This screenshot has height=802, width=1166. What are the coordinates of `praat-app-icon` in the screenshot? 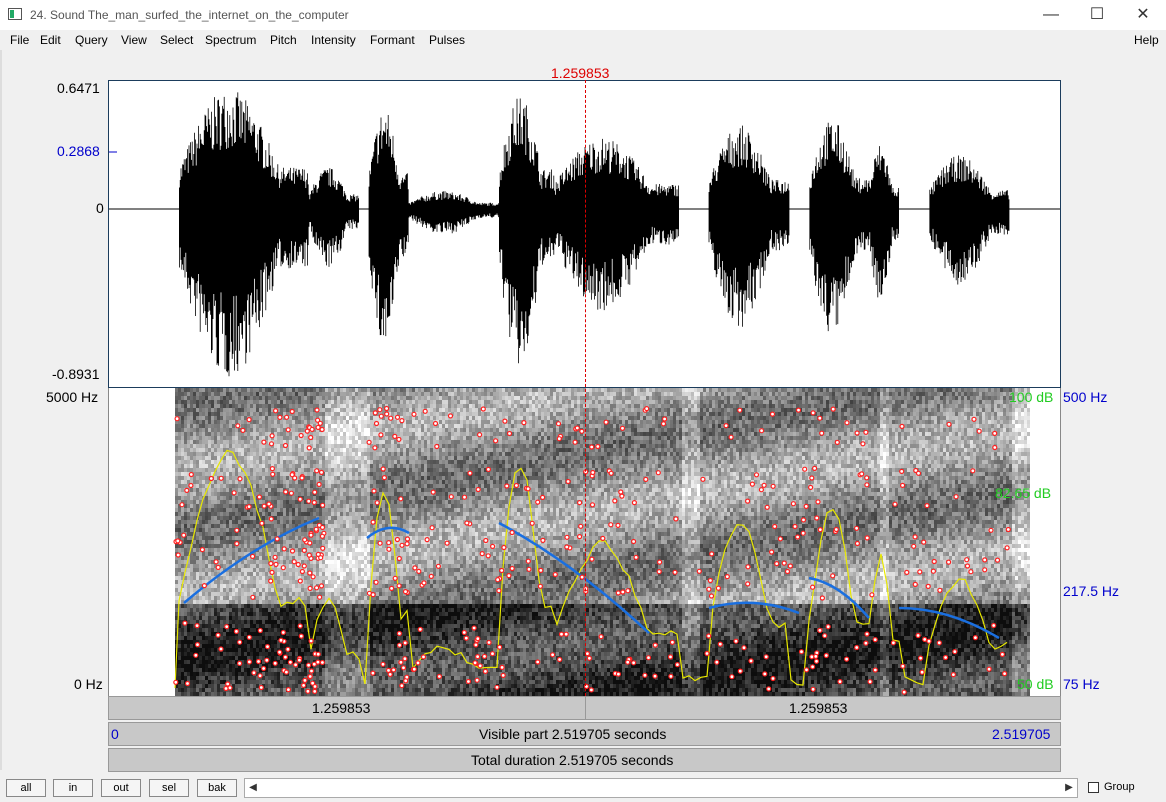 It's located at (15, 14).